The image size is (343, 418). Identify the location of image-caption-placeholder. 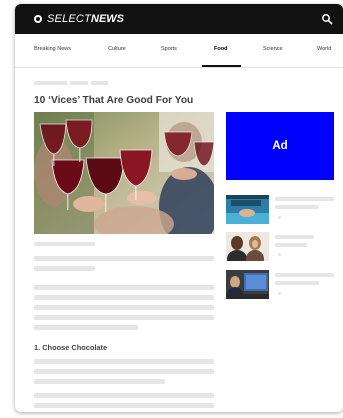
(64, 244).